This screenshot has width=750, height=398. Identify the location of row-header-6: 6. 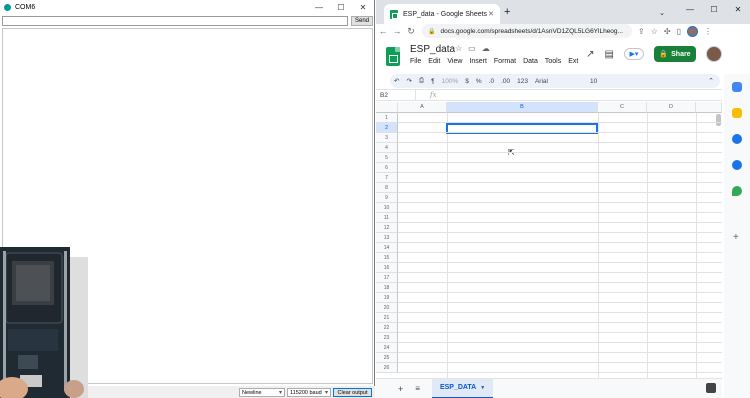
(387, 168).